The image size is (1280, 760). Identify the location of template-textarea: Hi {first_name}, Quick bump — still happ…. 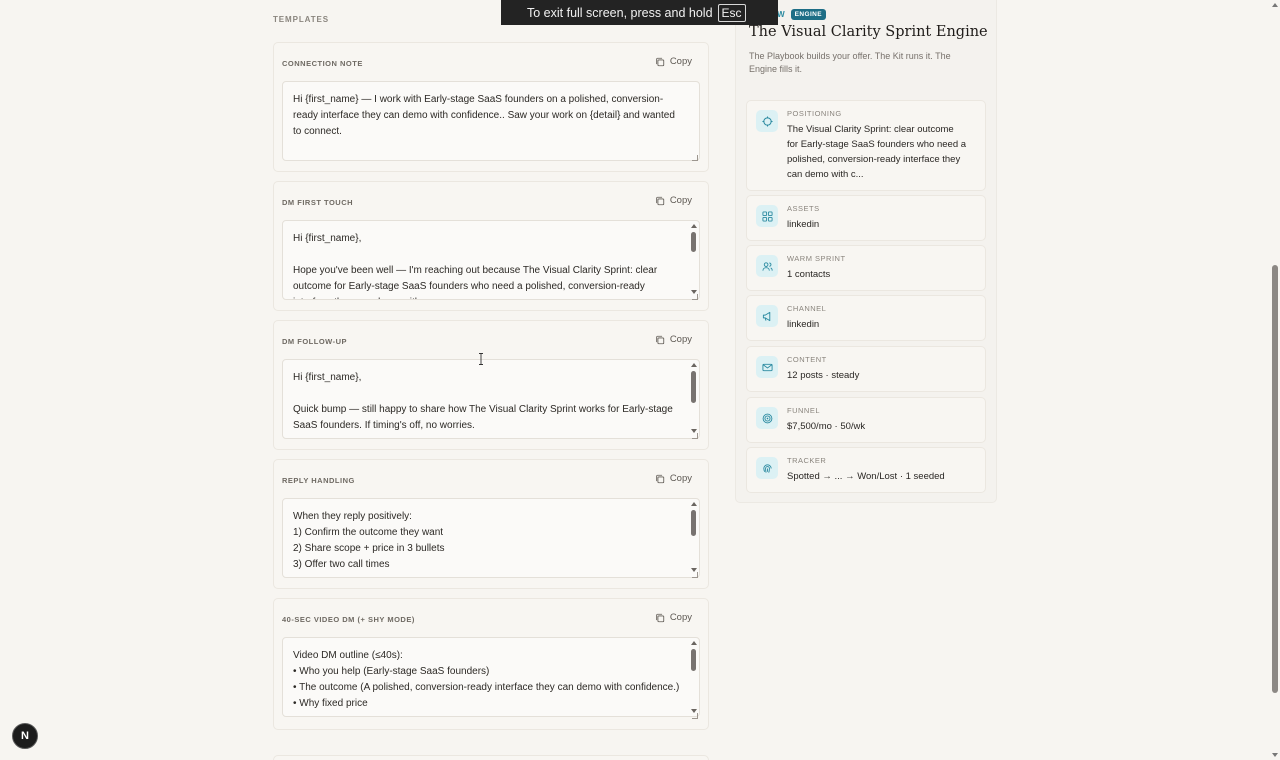
(491, 399).